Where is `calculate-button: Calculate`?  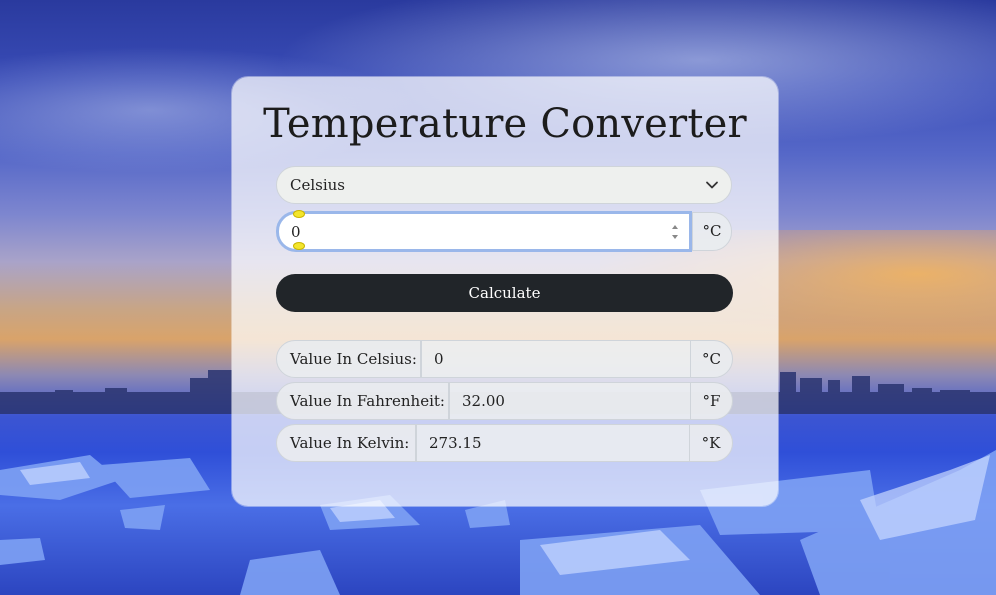
calculate-button: Calculate is located at coordinates (504, 293).